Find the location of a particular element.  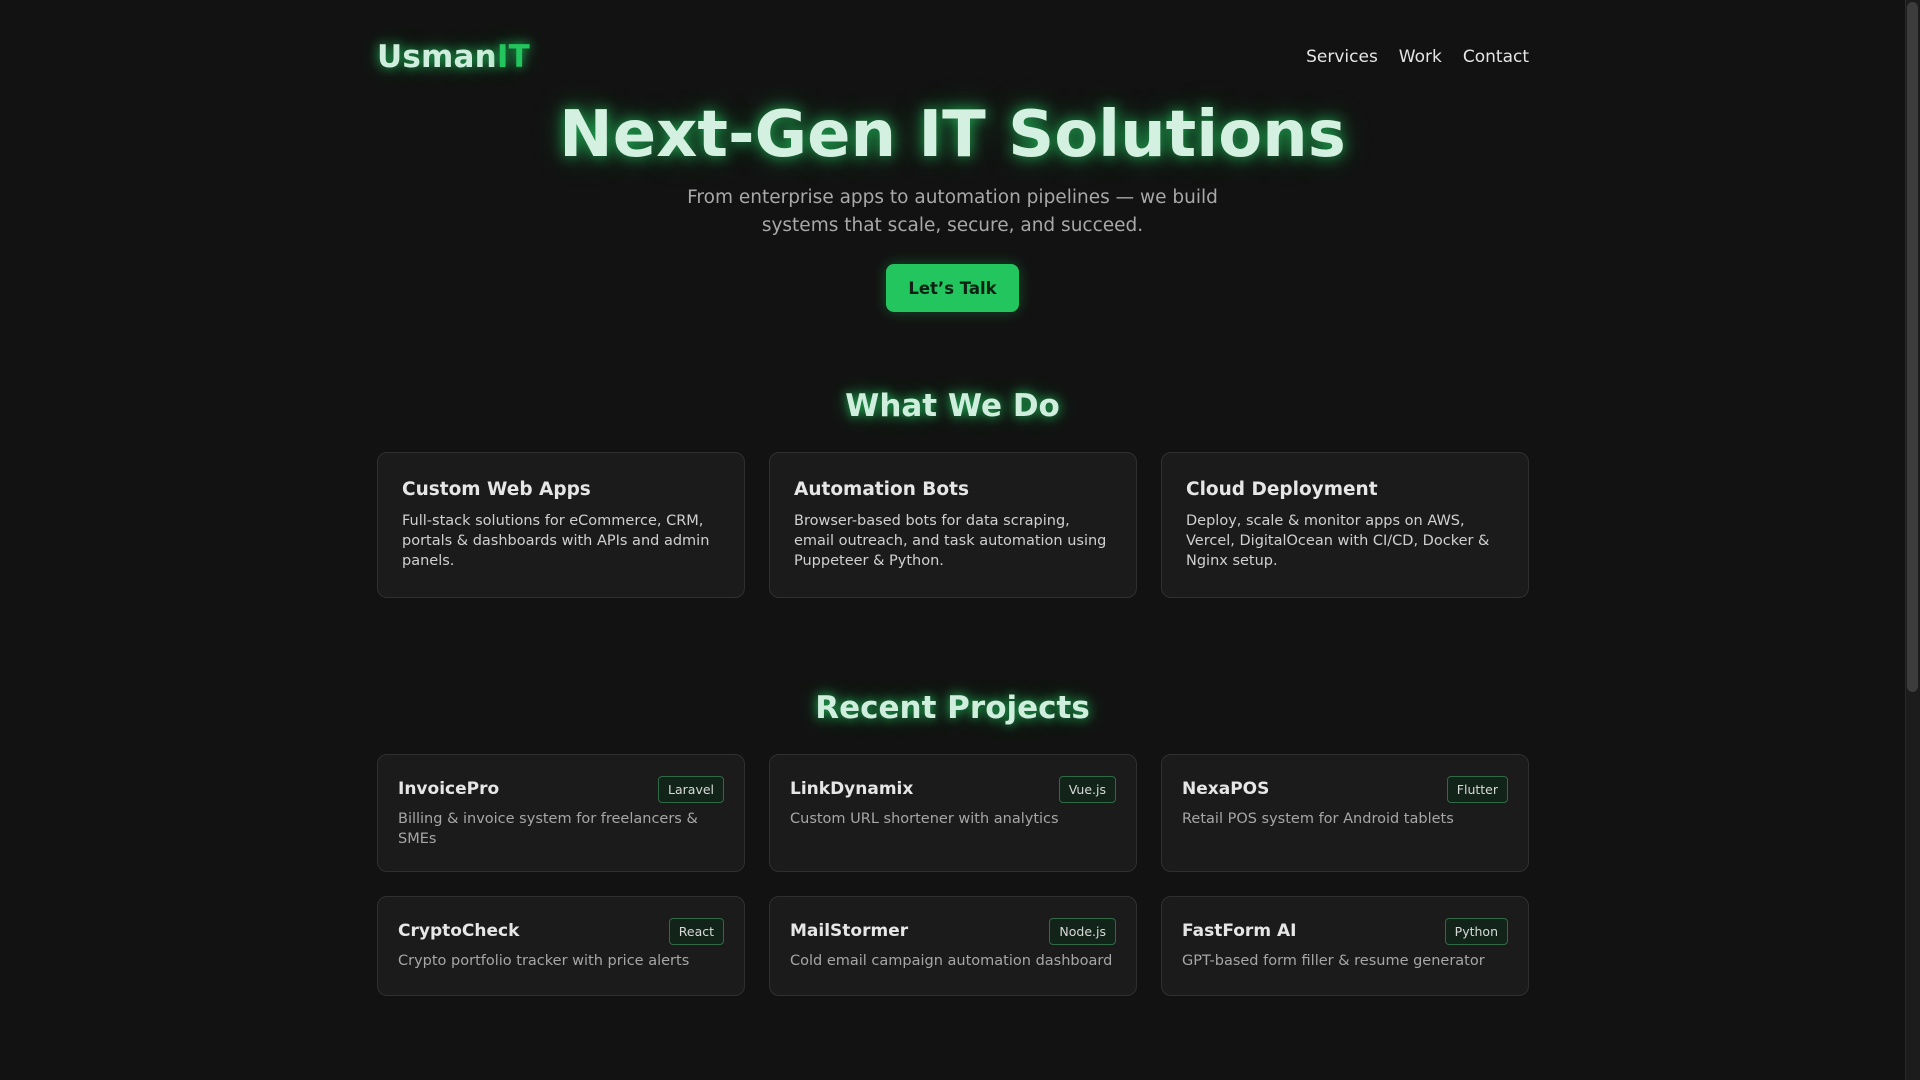

project-name: InvoicePro is located at coordinates (449, 789).